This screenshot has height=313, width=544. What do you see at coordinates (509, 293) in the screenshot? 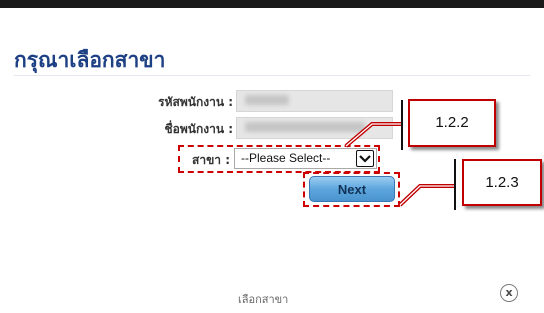
I see `close-icon: x` at bounding box center [509, 293].